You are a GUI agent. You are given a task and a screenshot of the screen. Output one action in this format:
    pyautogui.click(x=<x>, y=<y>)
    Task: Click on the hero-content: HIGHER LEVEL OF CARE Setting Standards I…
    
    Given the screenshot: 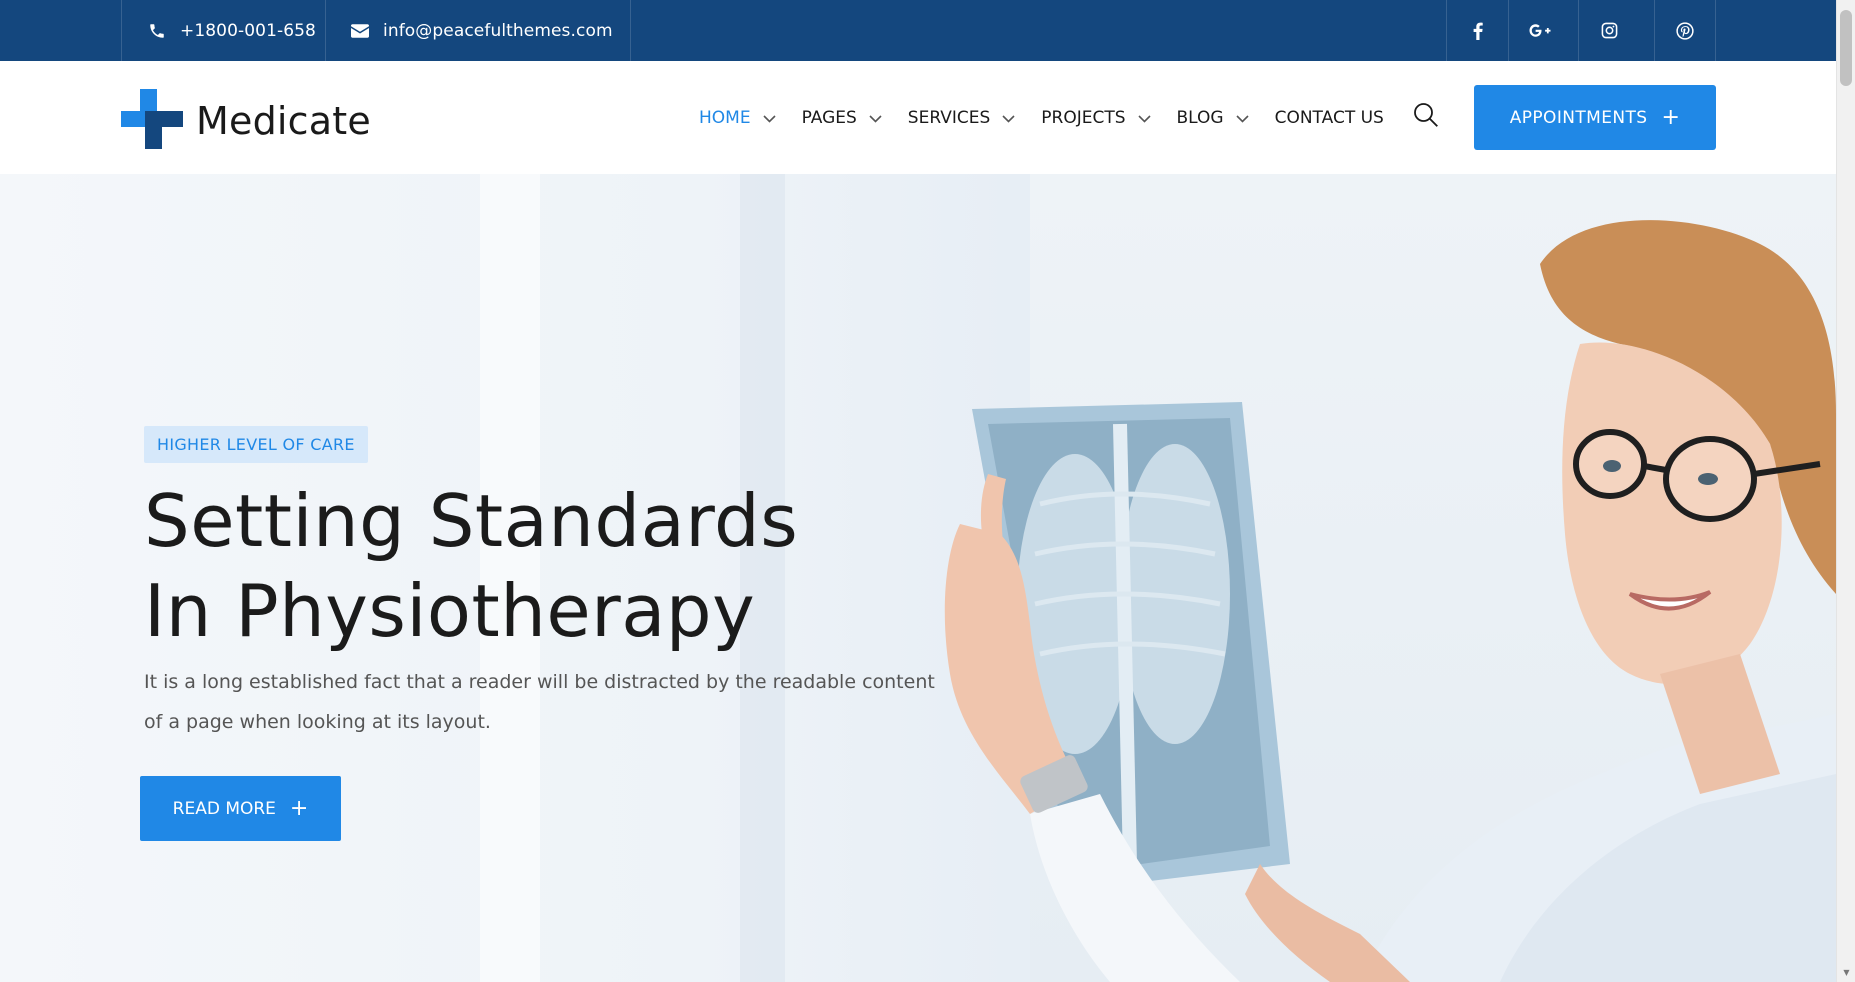 What is the action you would take?
    pyautogui.click(x=549, y=584)
    